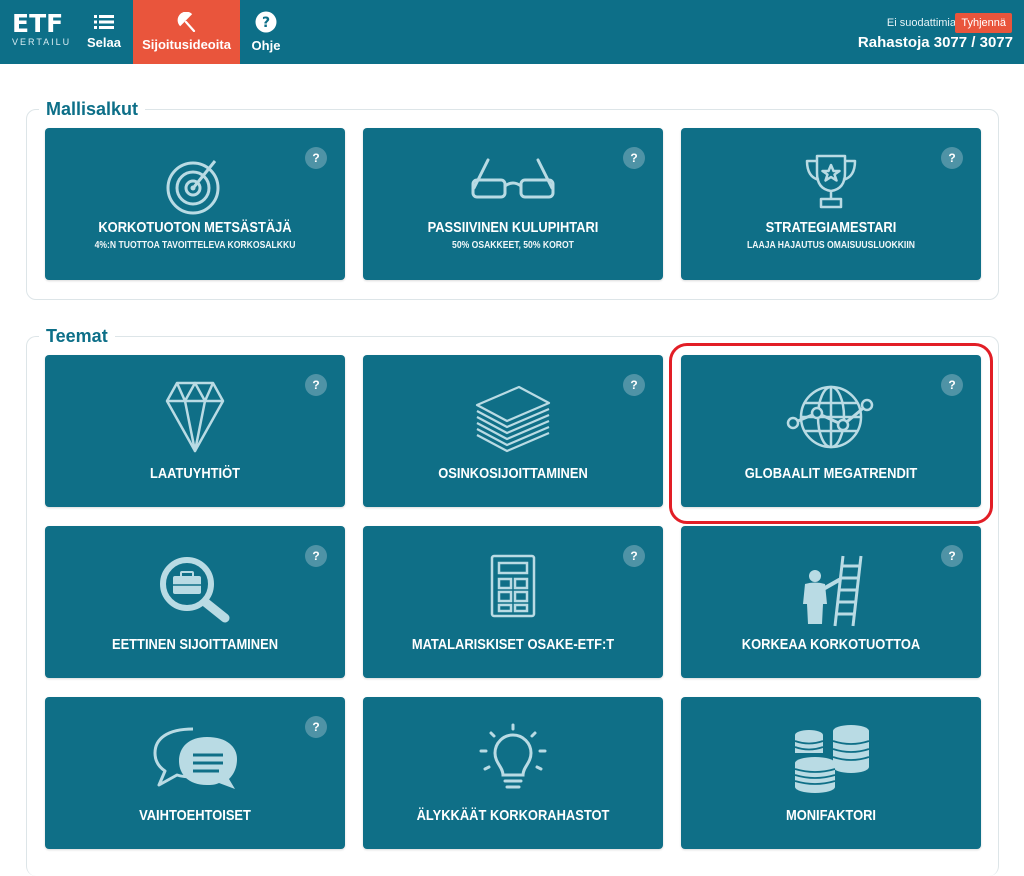 The height and width of the screenshot is (876, 1024). Describe the element at coordinates (77, 336) in the screenshot. I see `section-title-teemat: Teemat` at that location.